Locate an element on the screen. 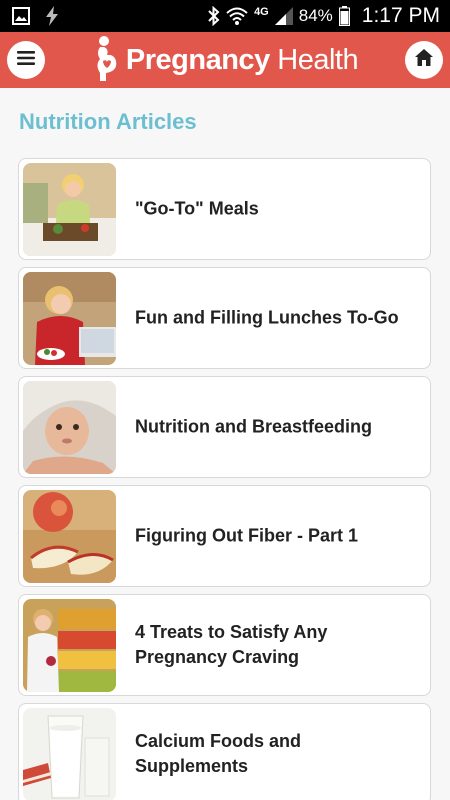 This screenshot has width=450, height=800. status-time: 1:17 PM is located at coordinates (400, 15).